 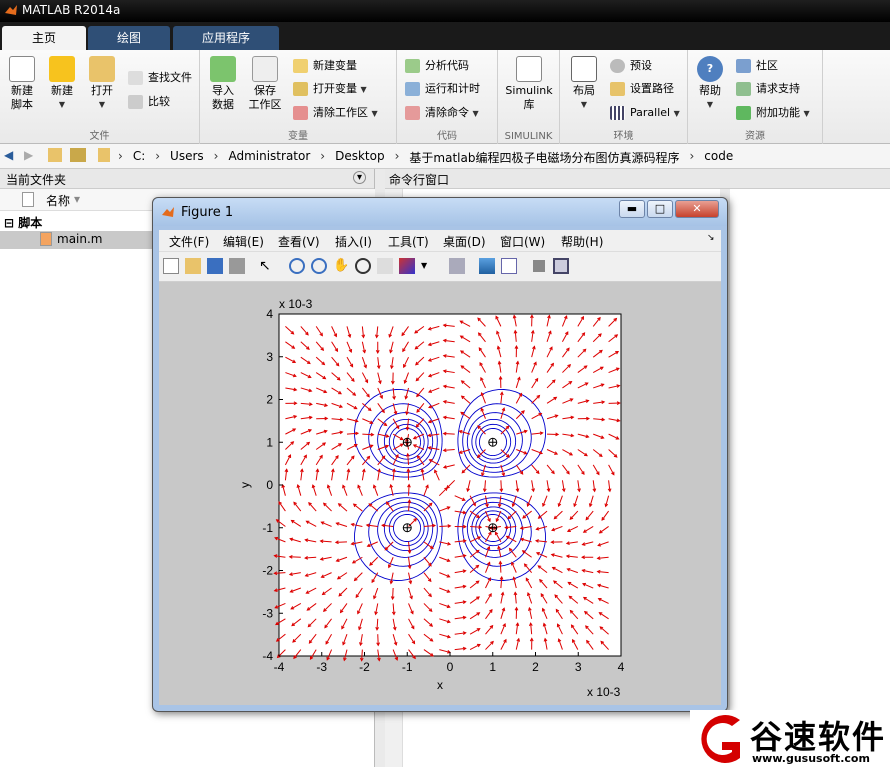 I want to click on zoom-in-icon, so click(x=297, y=266).